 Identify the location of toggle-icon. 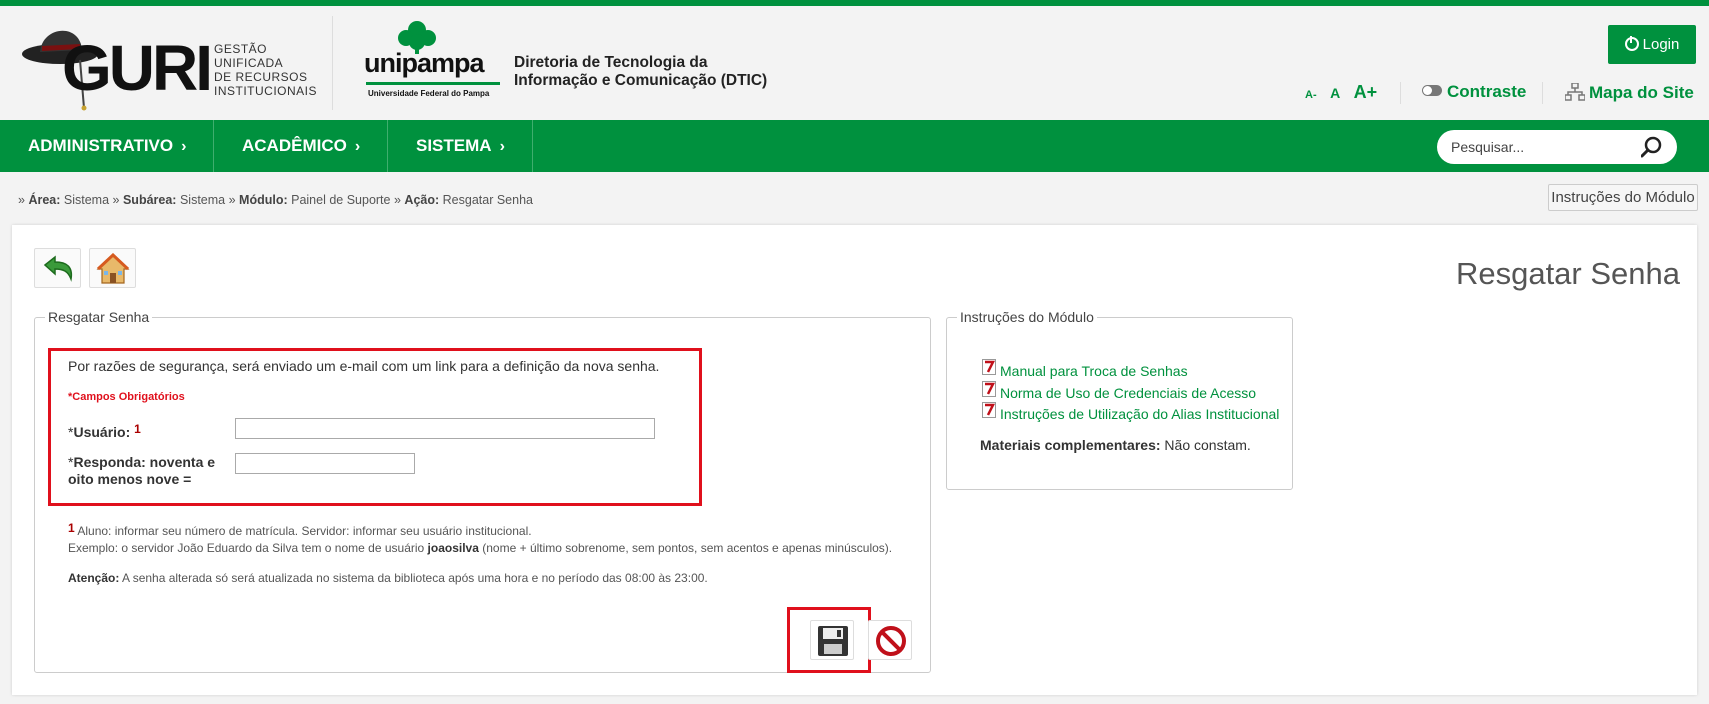
(1432, 90).